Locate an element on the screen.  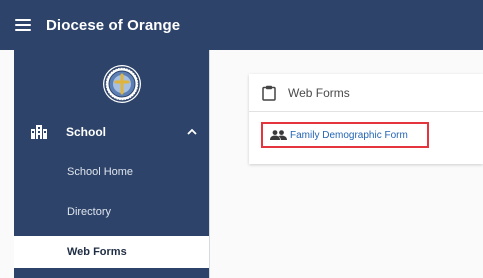
clipboard-icon is located at coordinates (269, 93).